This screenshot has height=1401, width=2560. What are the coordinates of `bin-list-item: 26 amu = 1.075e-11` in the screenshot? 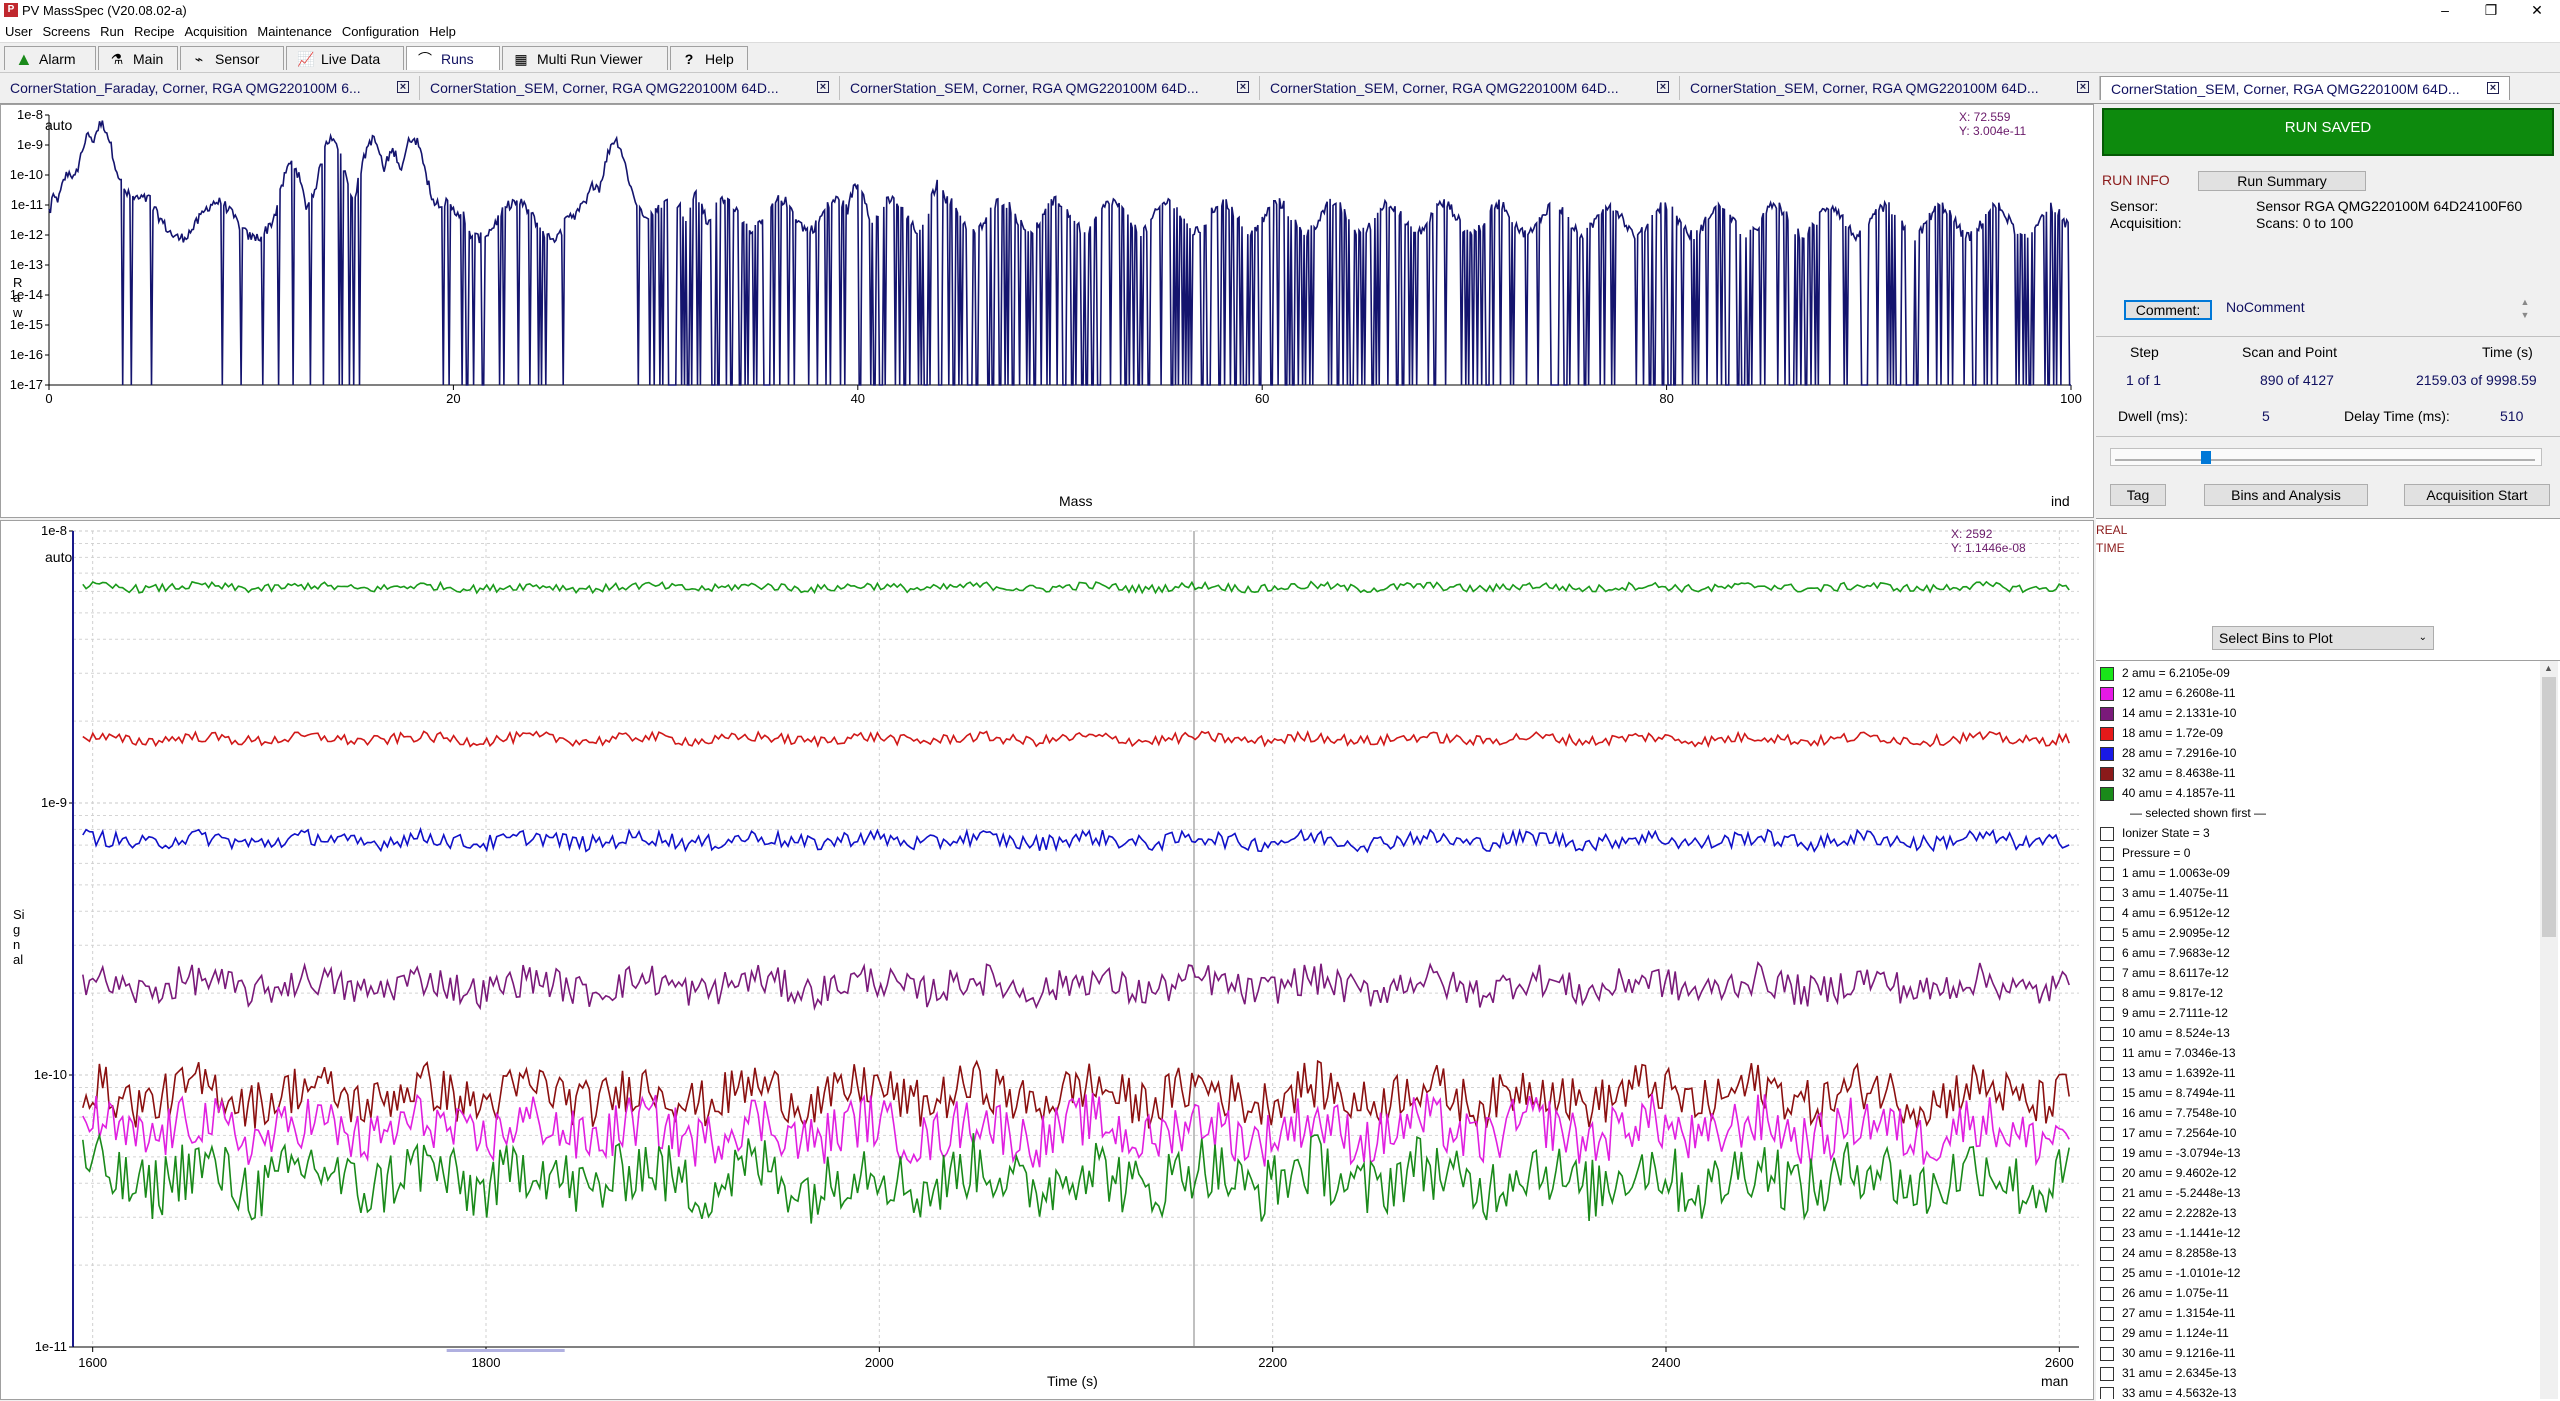 It's located at (2316, 1293).